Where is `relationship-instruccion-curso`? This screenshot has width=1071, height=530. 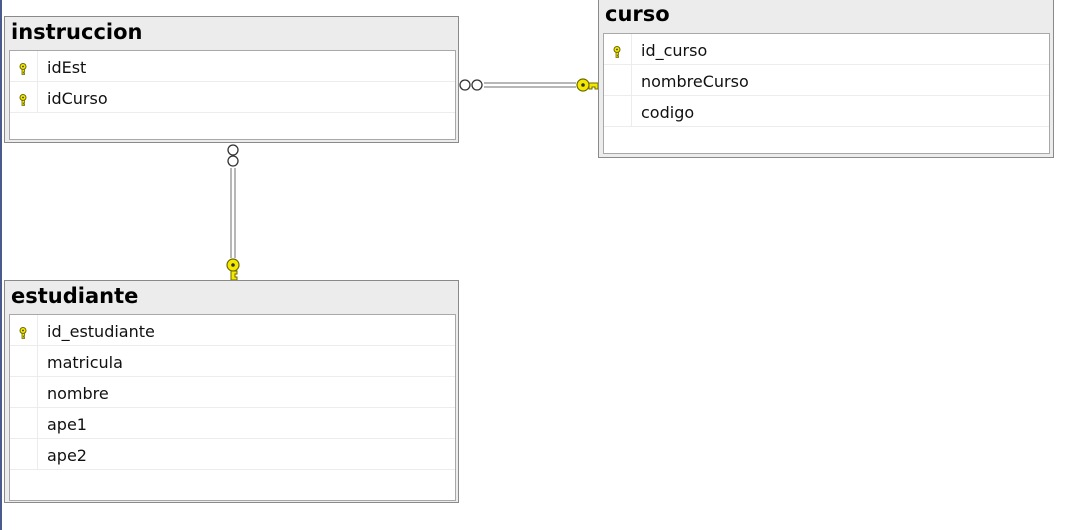 relationship-instruccion-curso is located at coordinates (529, 85).